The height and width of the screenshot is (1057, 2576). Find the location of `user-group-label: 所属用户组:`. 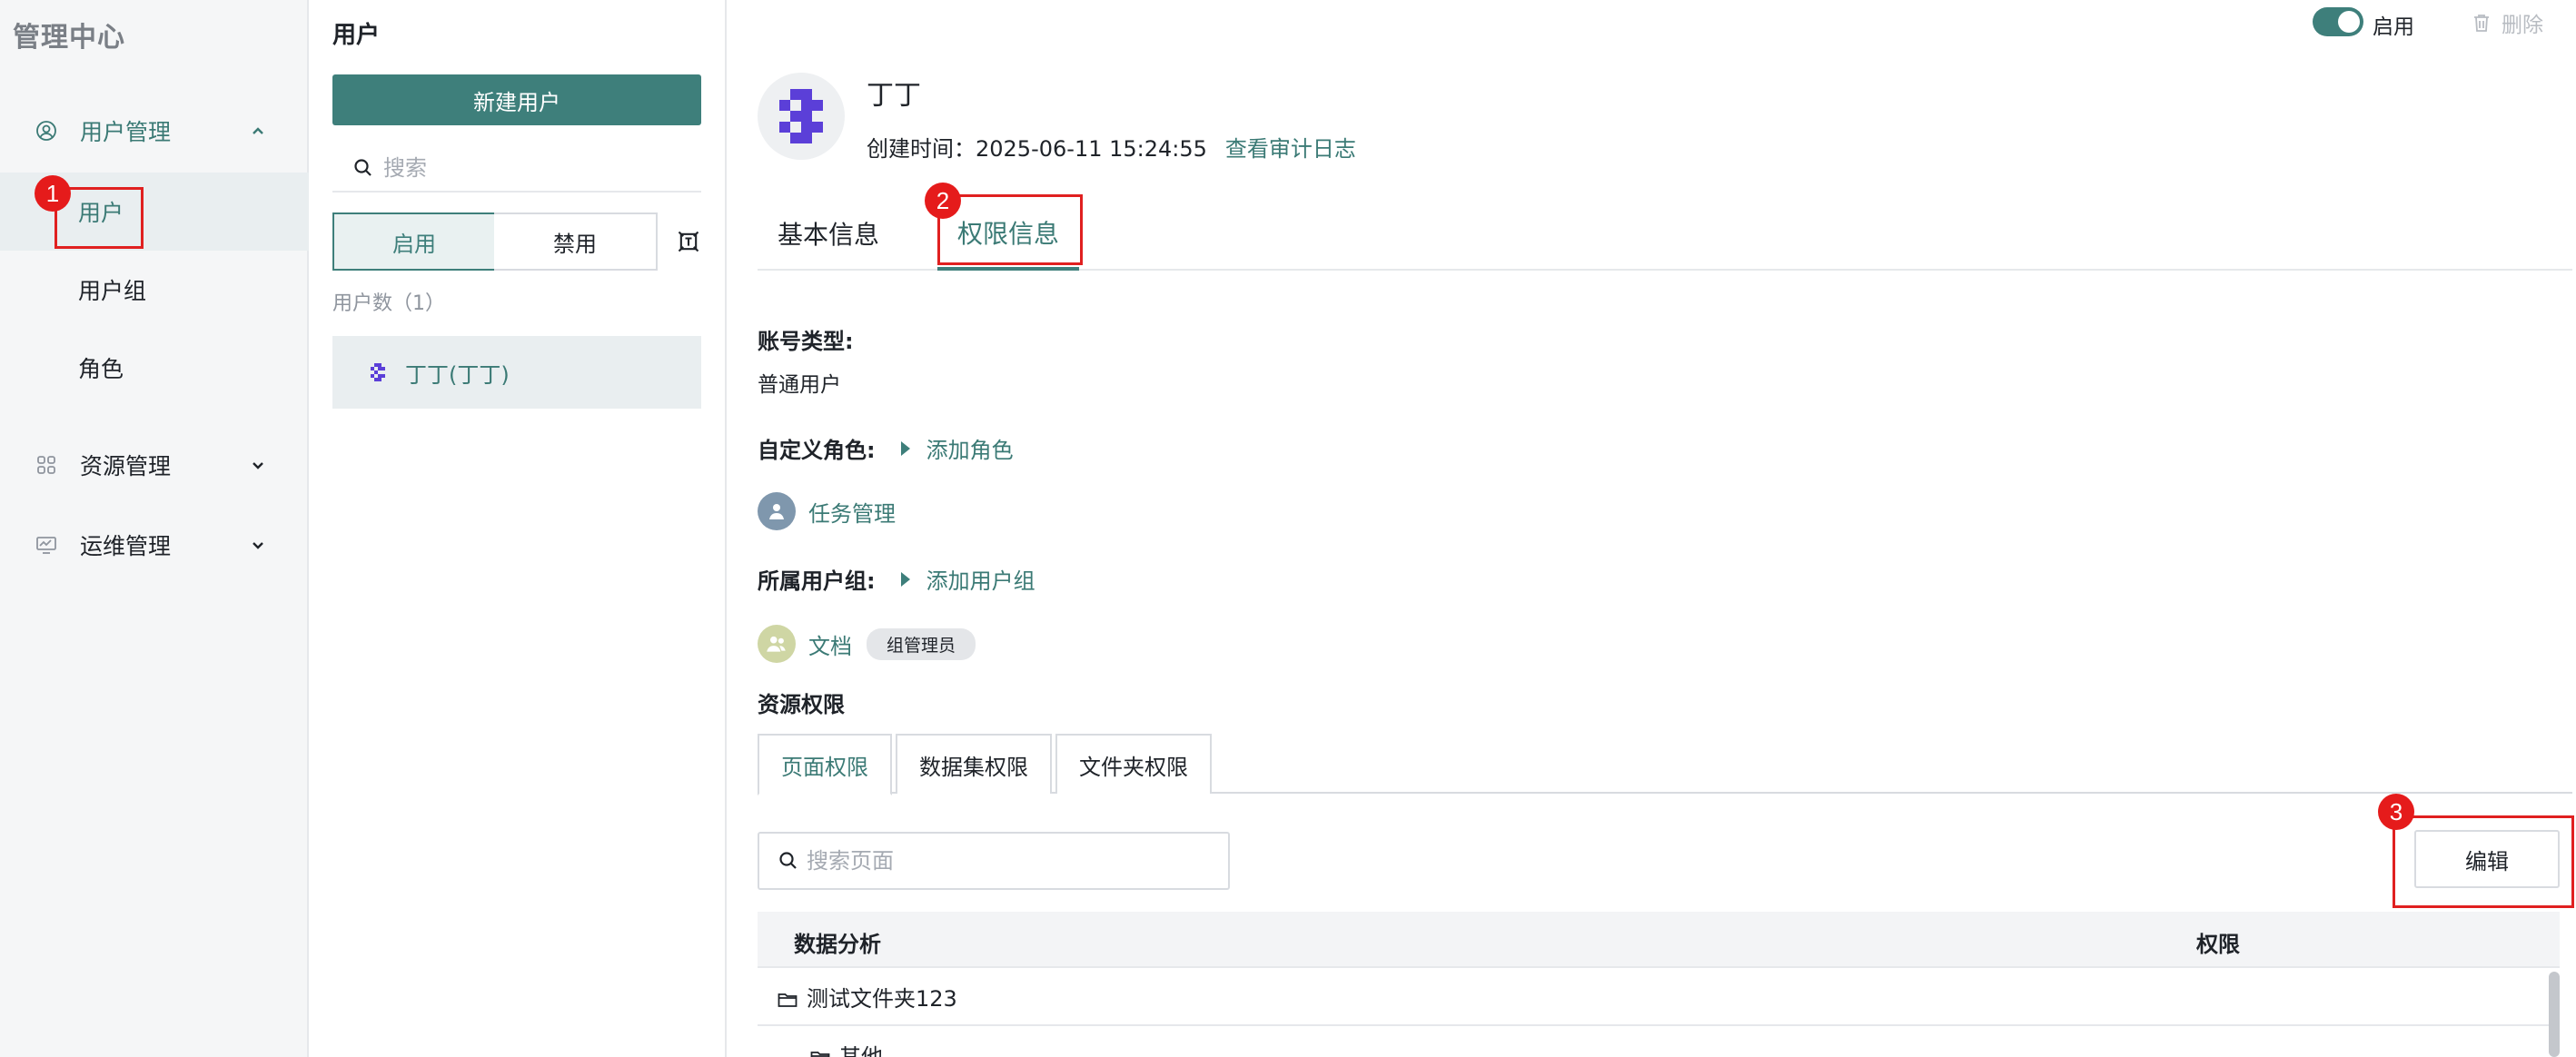

user-group-label: 所属用户组: is located at coordinates (817, 581).